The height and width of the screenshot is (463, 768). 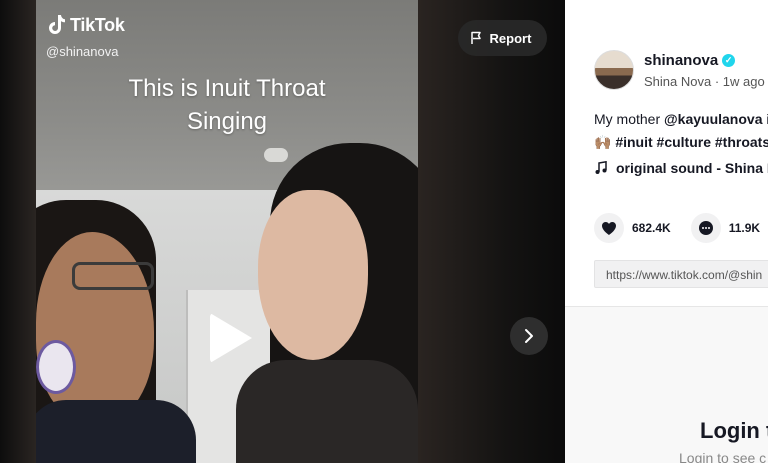 I want to click on video-lamp, so click(x=276, y=155).